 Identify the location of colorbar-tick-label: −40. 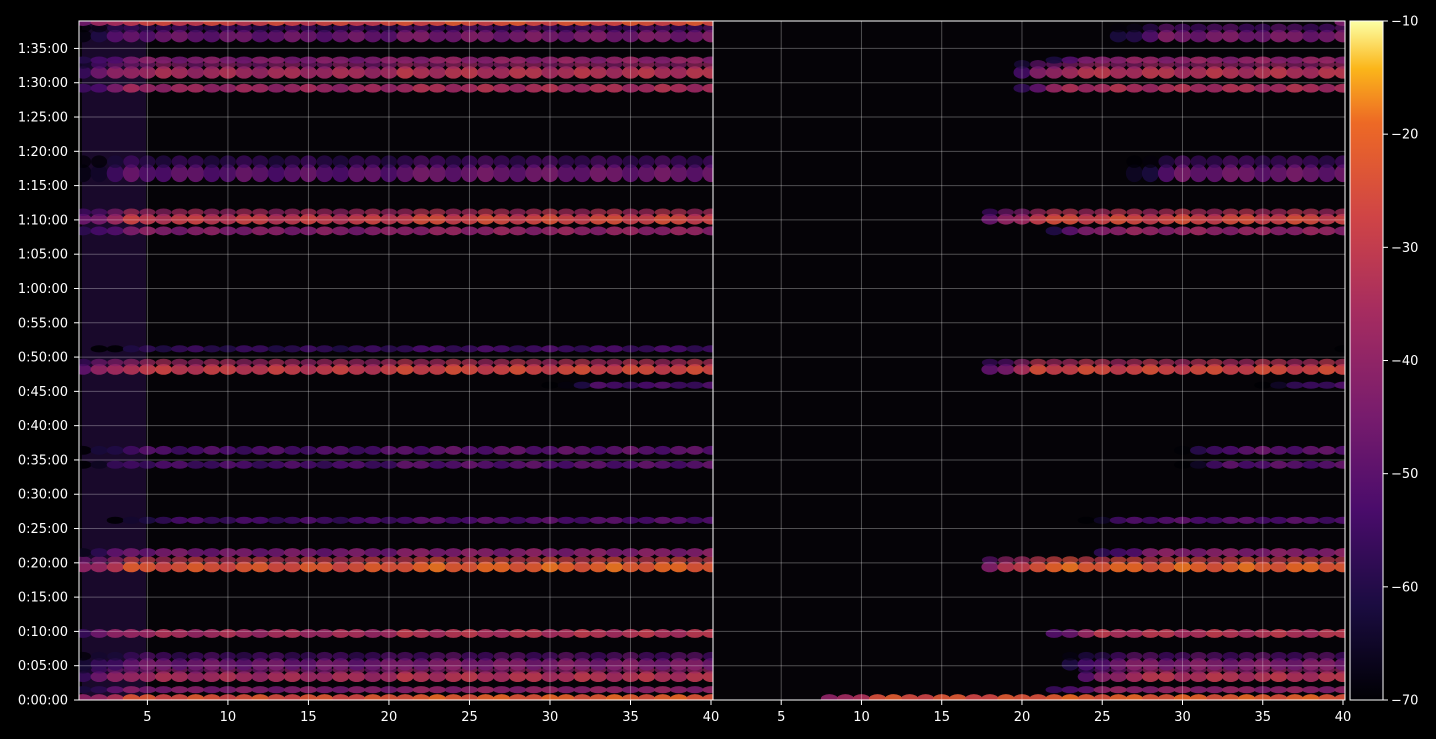
(1404, 361).